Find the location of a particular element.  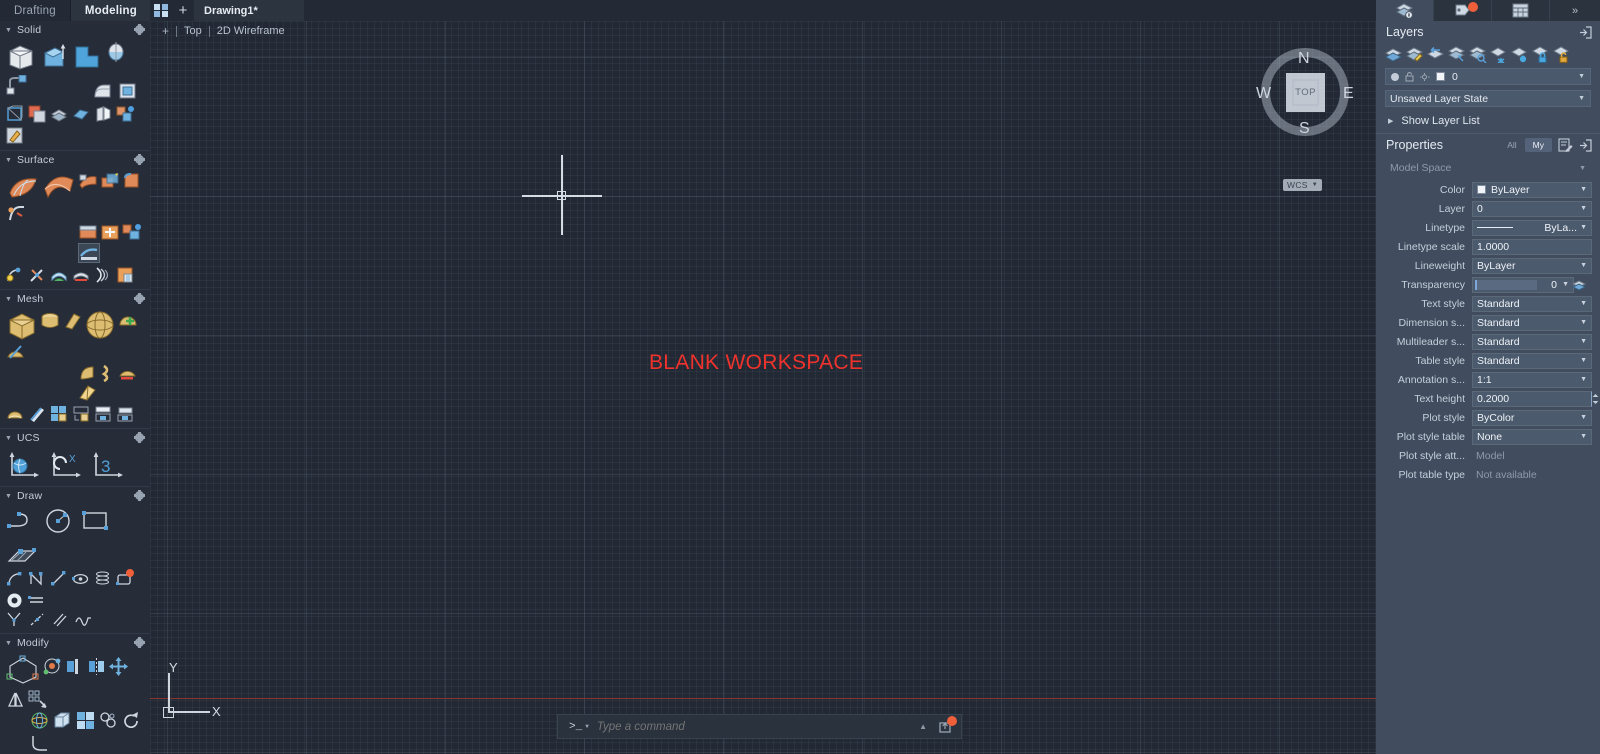

parallel-line-icon is located at coordinates (60, 619).